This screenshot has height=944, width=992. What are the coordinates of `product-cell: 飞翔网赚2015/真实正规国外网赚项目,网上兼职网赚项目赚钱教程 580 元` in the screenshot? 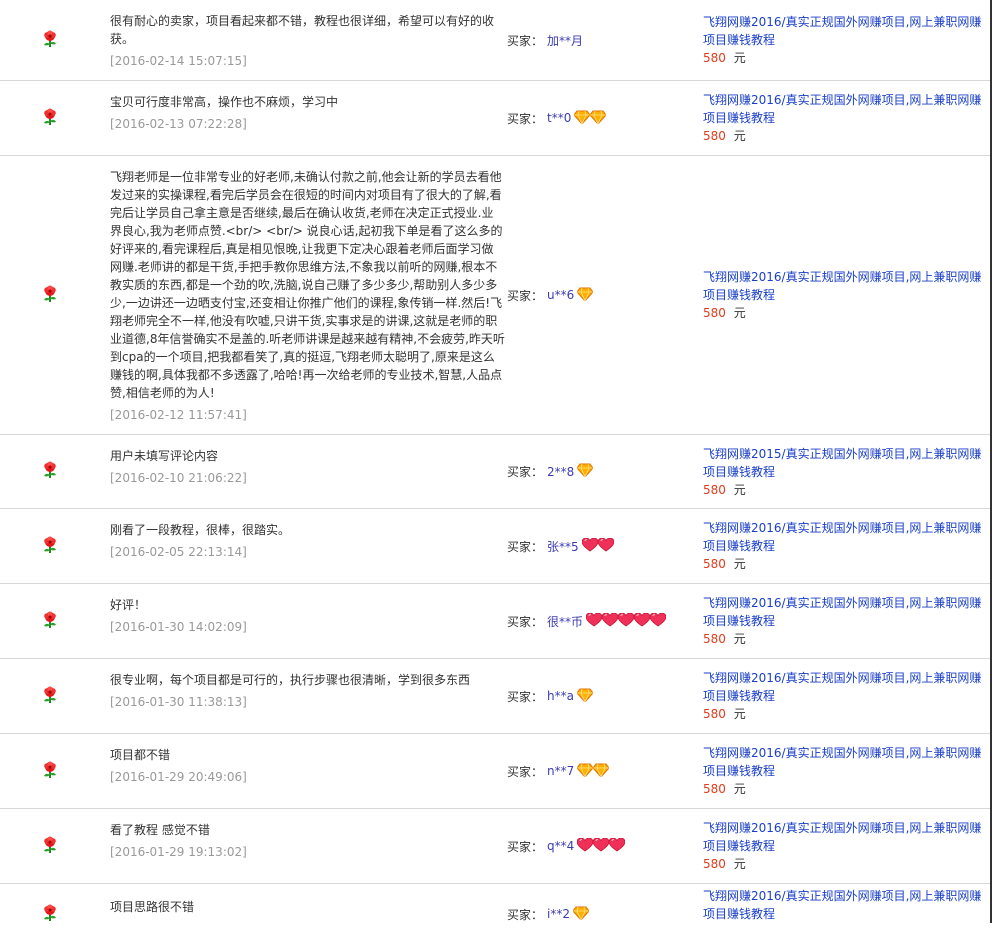 It's located at (846, 471).